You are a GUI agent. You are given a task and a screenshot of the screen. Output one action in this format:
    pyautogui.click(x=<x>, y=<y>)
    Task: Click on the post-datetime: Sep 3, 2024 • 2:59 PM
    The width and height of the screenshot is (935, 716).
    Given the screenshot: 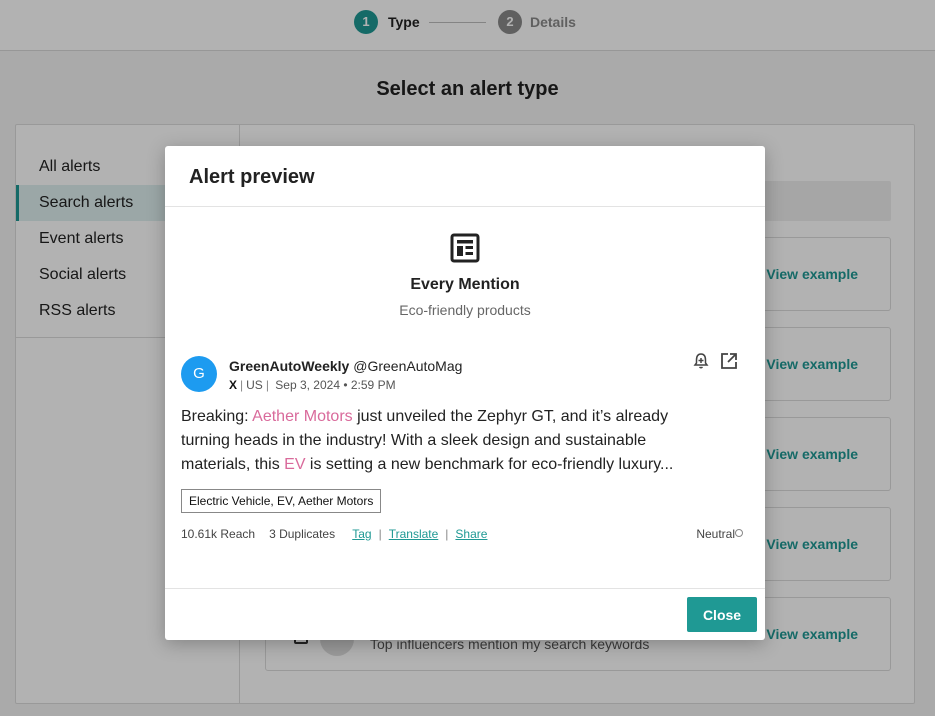 What is the action you would take?
    pyautogui.click(x=335, y=385)
    